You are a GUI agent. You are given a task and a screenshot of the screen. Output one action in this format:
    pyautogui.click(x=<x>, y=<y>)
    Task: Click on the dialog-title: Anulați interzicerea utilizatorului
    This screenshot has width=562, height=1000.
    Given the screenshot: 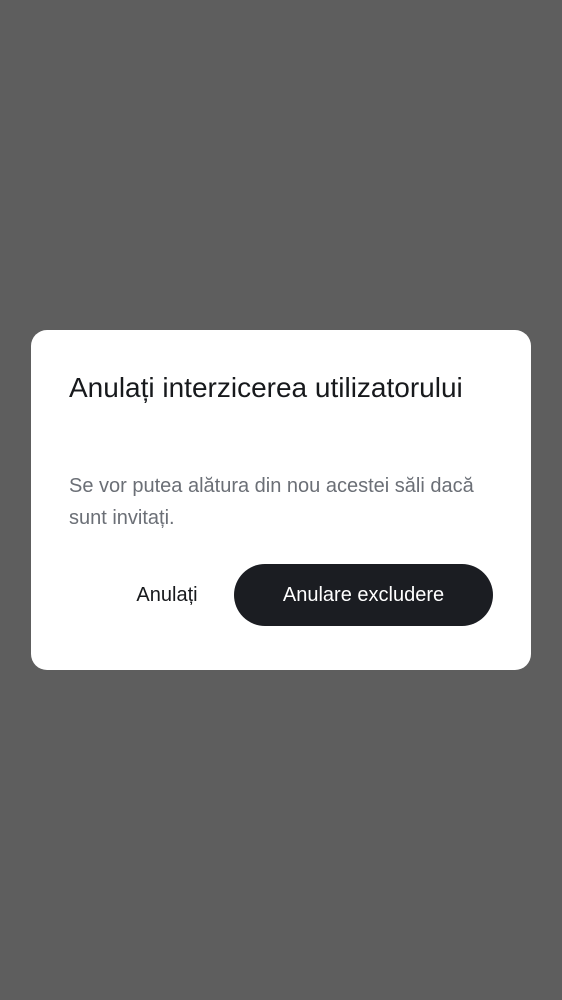 What is the action you would take?
    pyautogui.click(x=266, y=387)
    